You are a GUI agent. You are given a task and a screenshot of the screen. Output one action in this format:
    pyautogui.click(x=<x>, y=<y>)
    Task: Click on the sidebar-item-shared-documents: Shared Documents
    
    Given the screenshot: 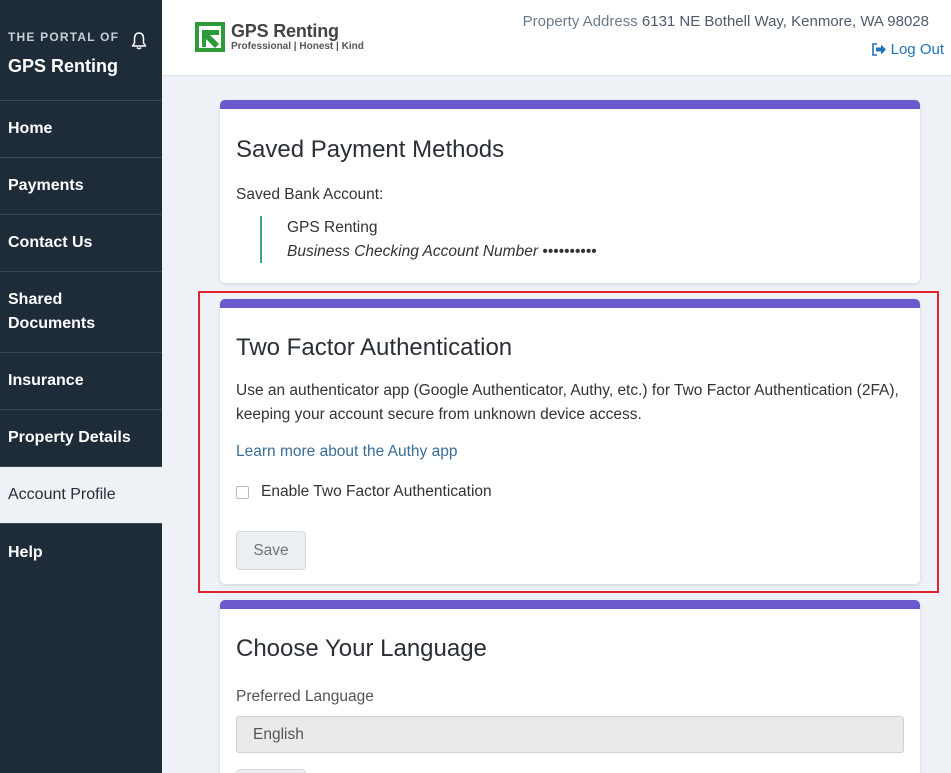 What is the action you would take?
    pyautogui.click(x=81, y=312)
    